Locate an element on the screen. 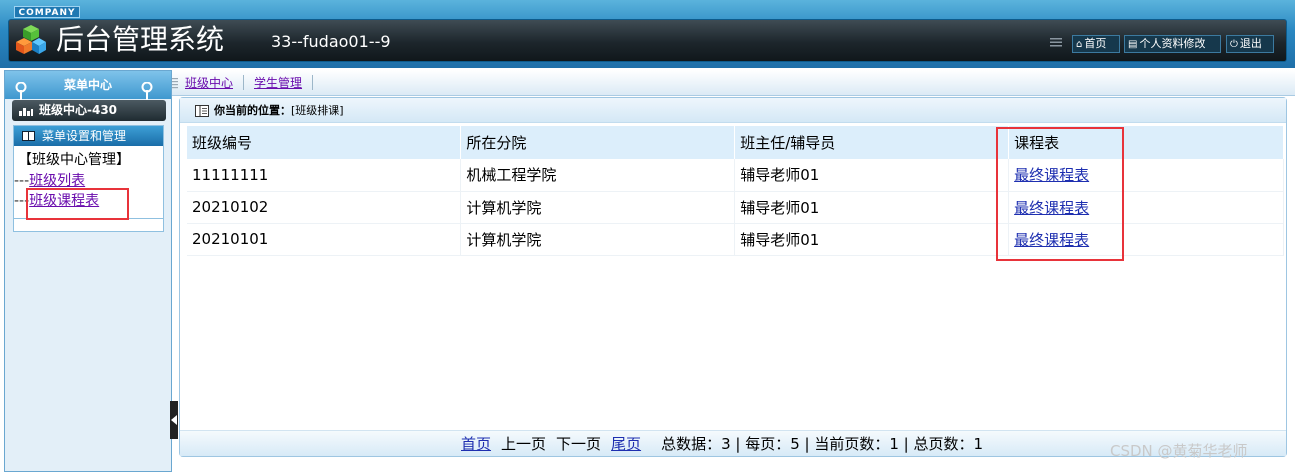 This screenshot has height=472, width=1295. tab-student-management: 学生管理 is located at coordinates (278, 83).